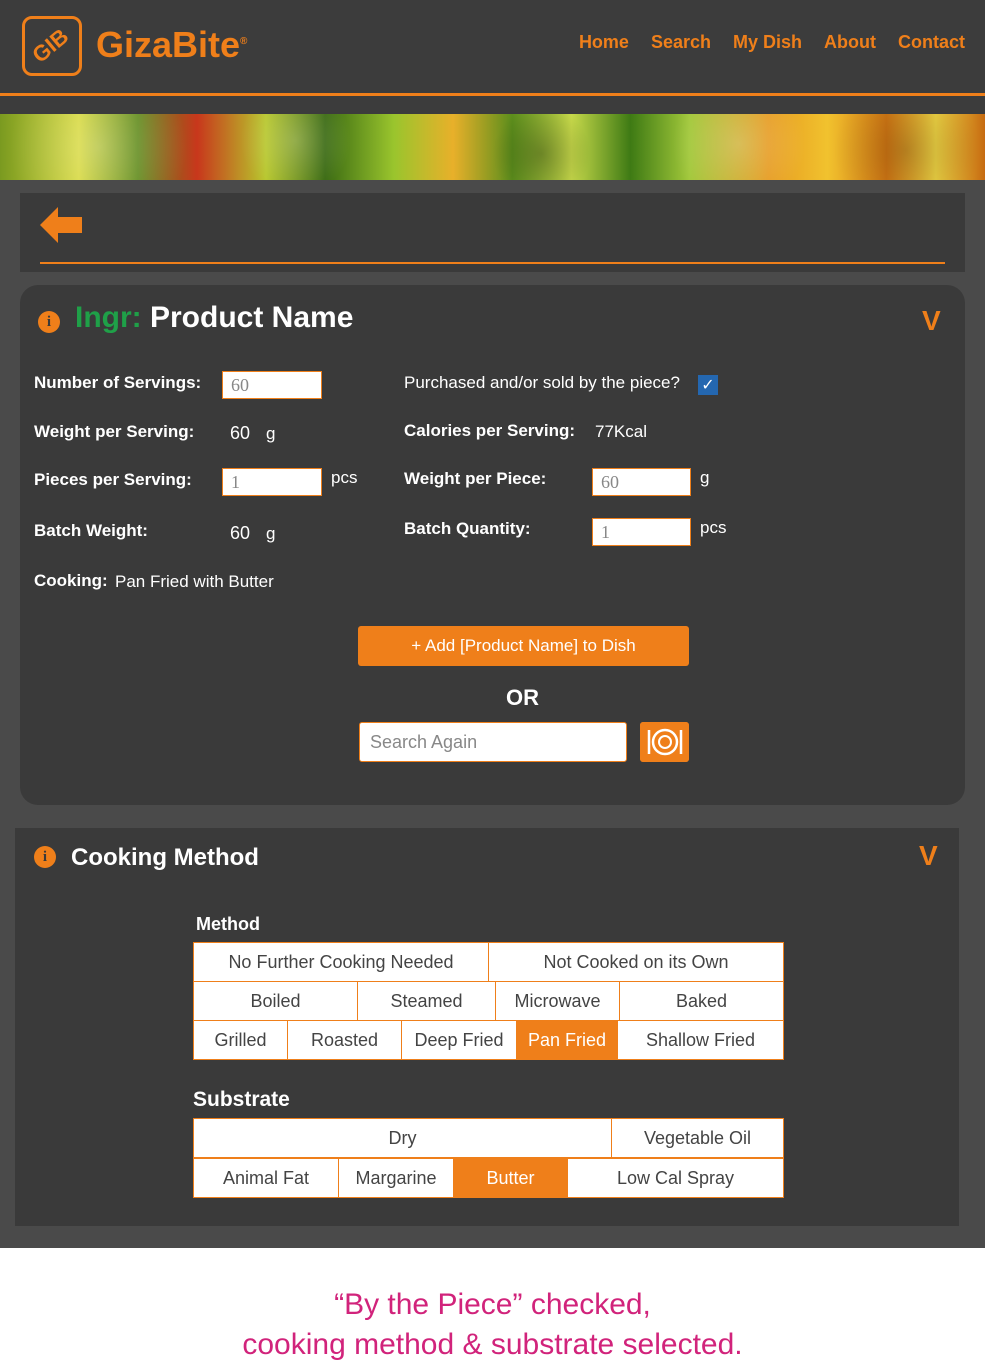 The image size is (985, 1364). I want to click on substrate-row-1: Dry Vegetable Oil, so click(488, 1138).